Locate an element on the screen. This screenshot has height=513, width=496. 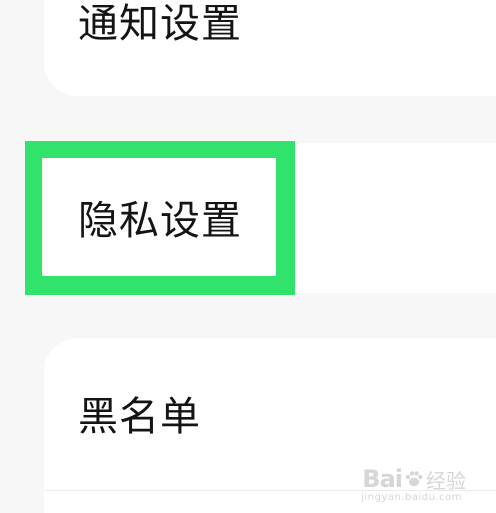
paw-icon is located at coordinates (414, 479).